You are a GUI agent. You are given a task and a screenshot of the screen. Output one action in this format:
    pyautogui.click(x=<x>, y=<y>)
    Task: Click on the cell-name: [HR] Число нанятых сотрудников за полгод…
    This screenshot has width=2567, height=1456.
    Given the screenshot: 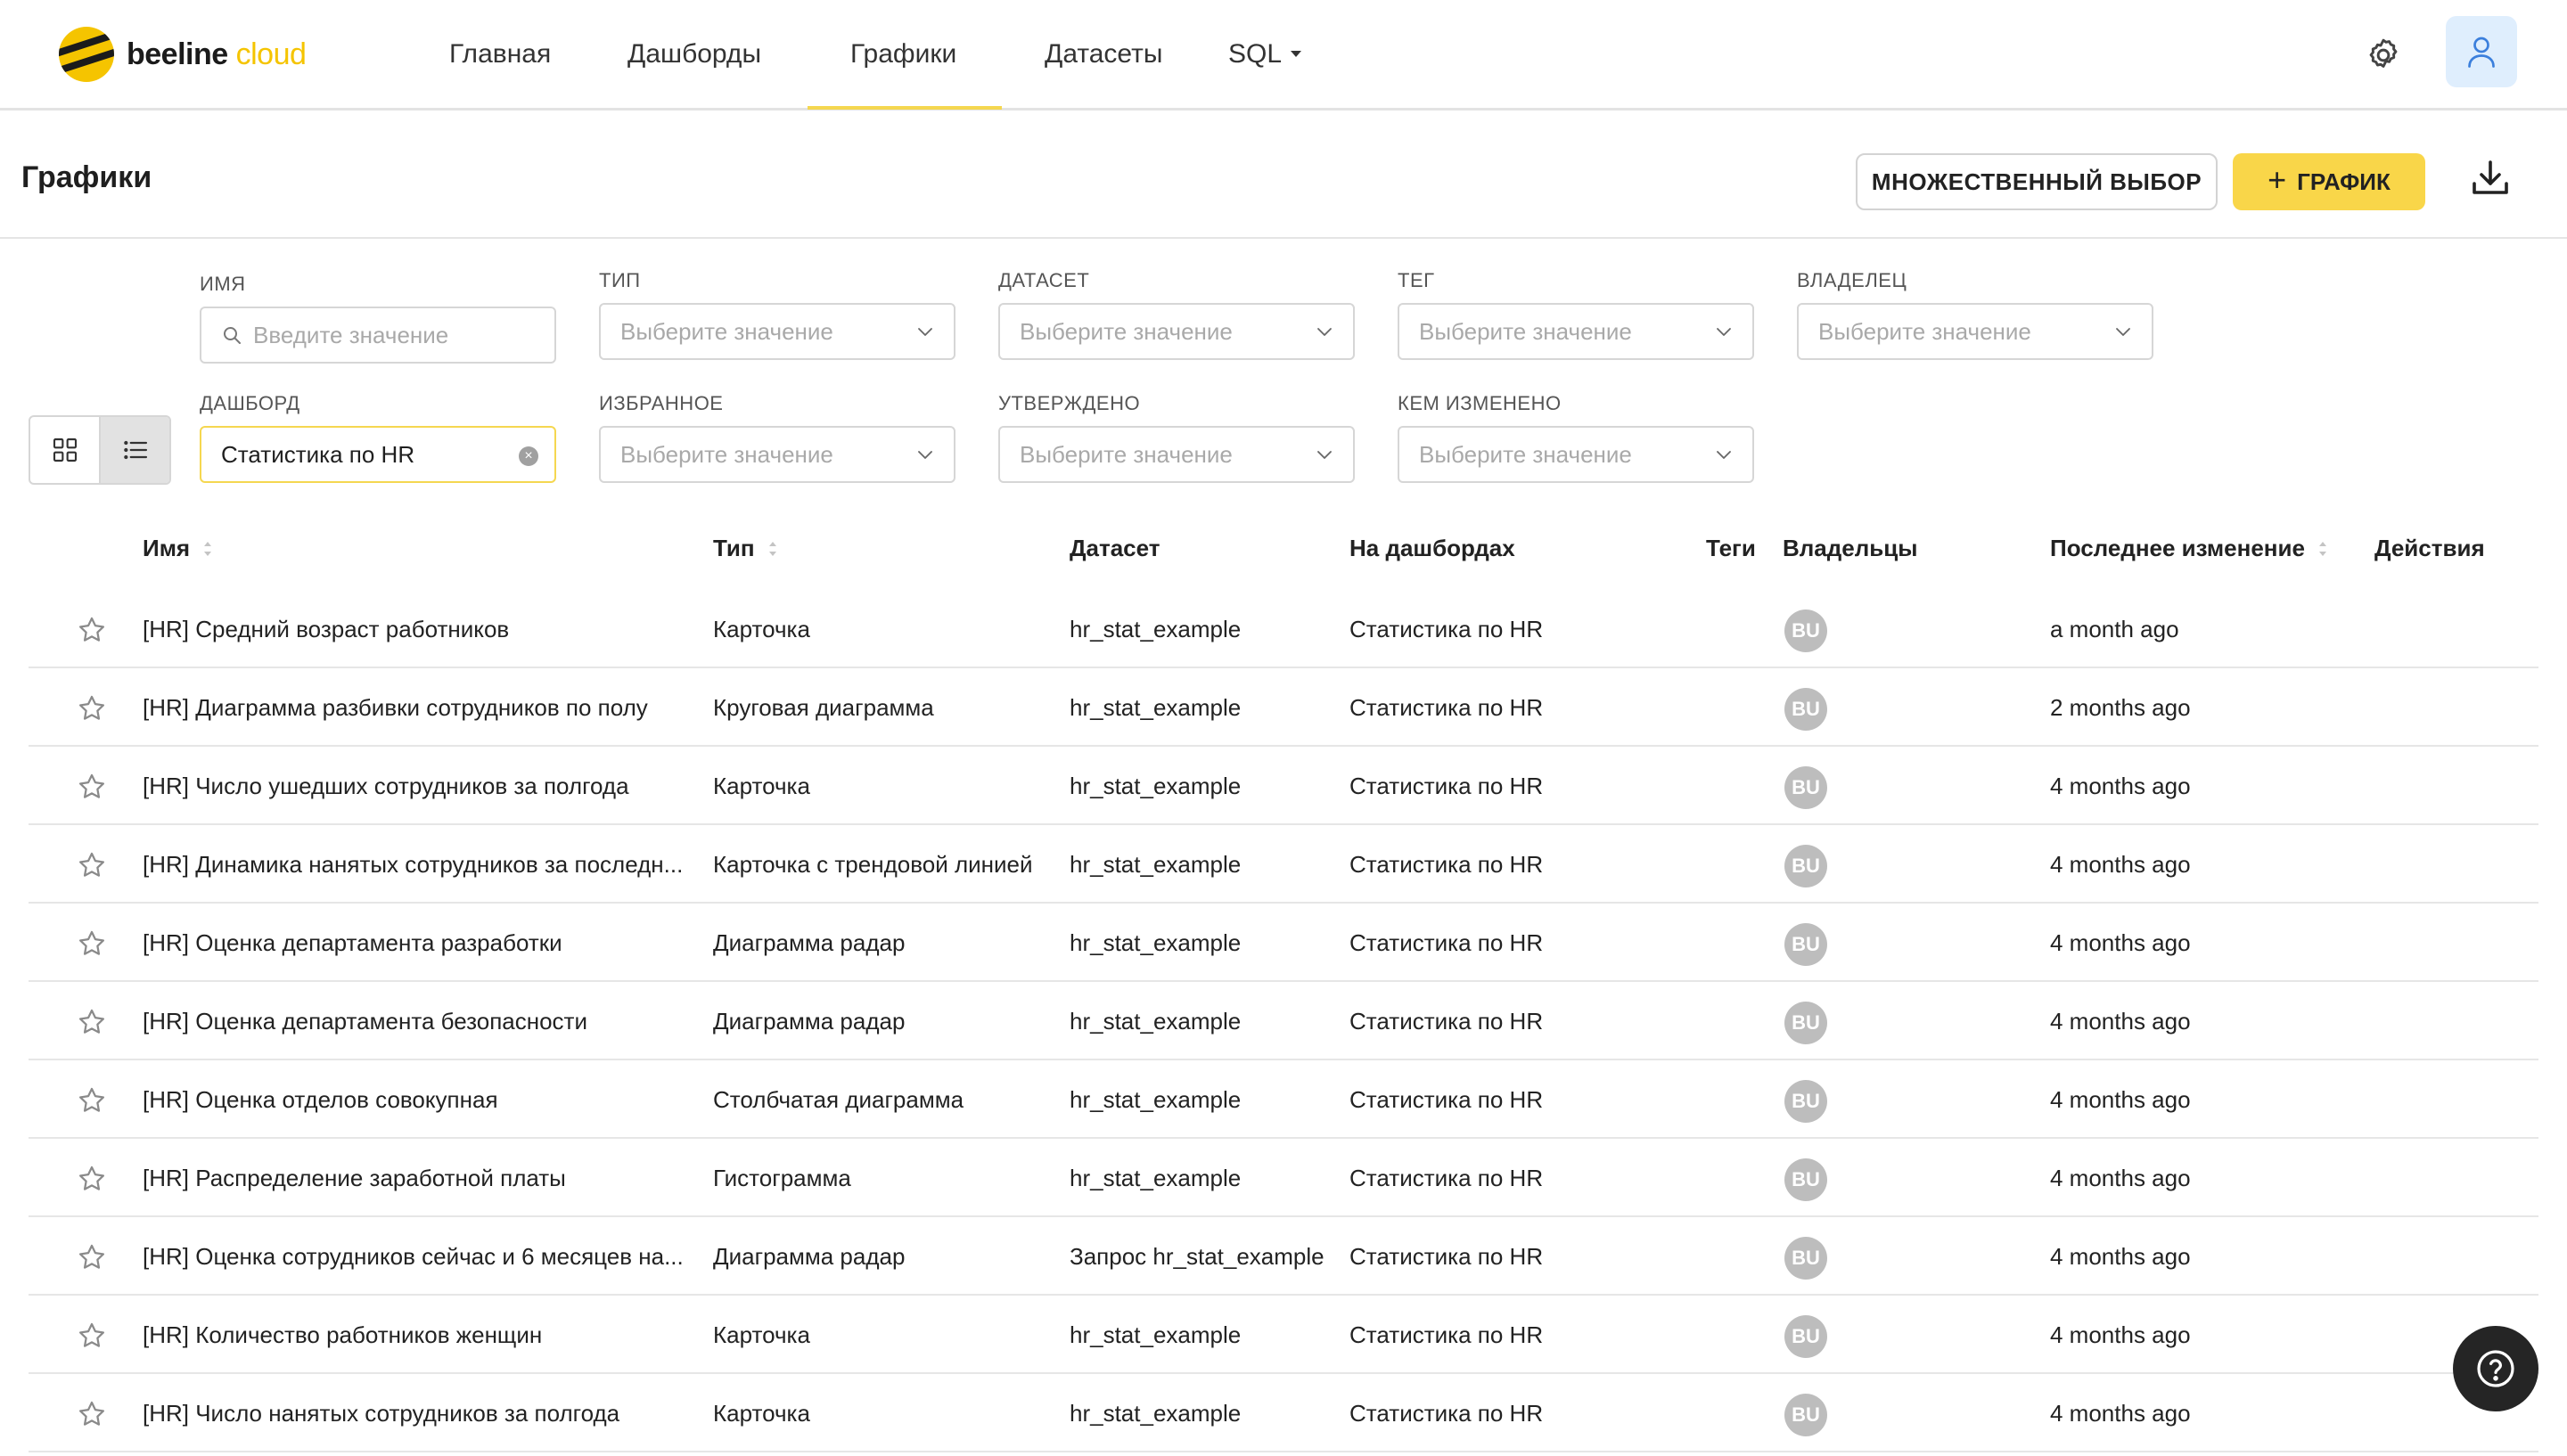 What is the action you would take?
    pyautogui.click(x=381, y=1413)
    